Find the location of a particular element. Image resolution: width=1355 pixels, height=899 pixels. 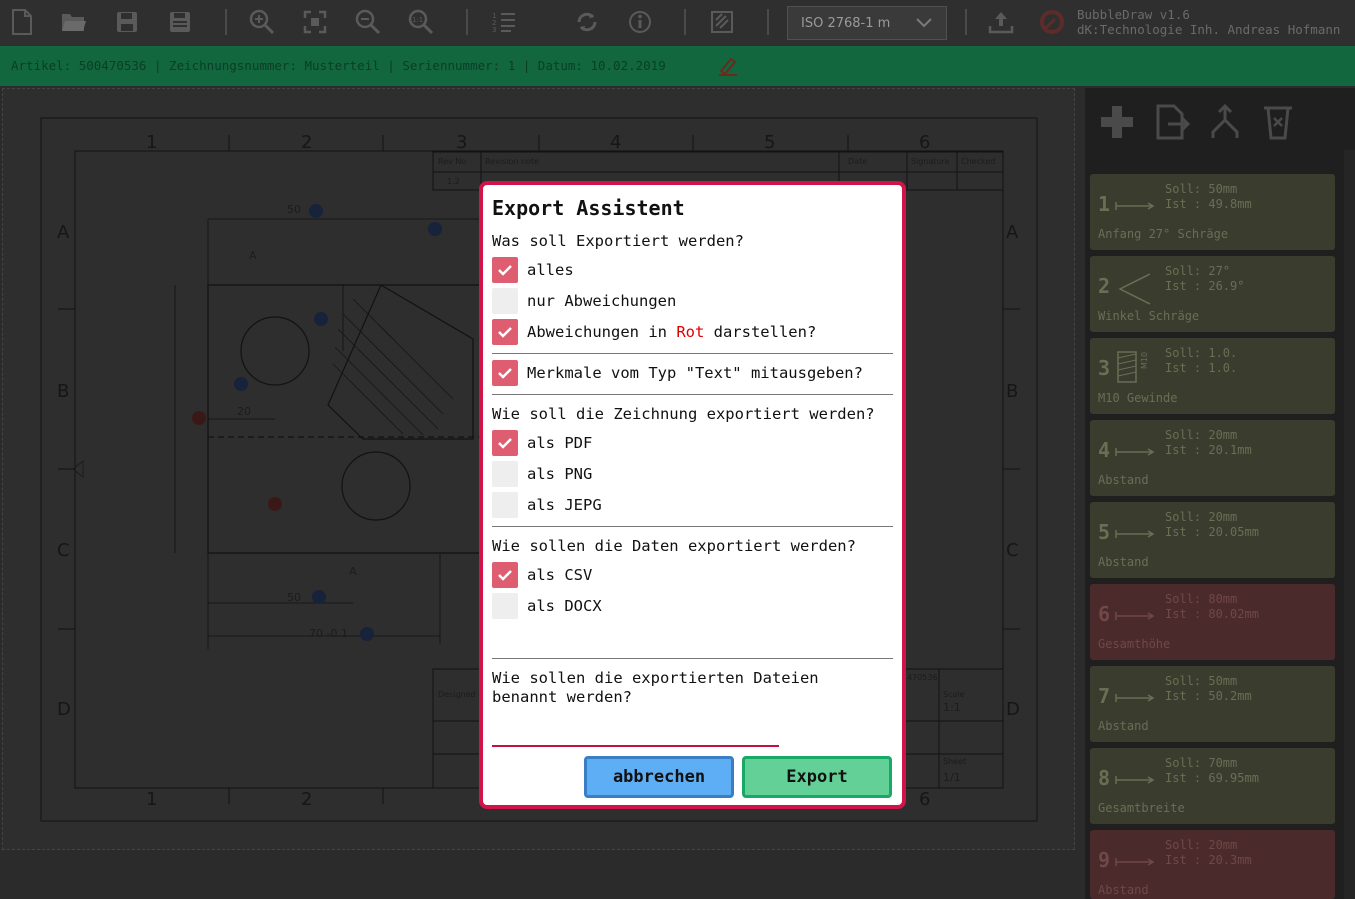

option-docx: als DOCX is located at coordinates (547, 606).